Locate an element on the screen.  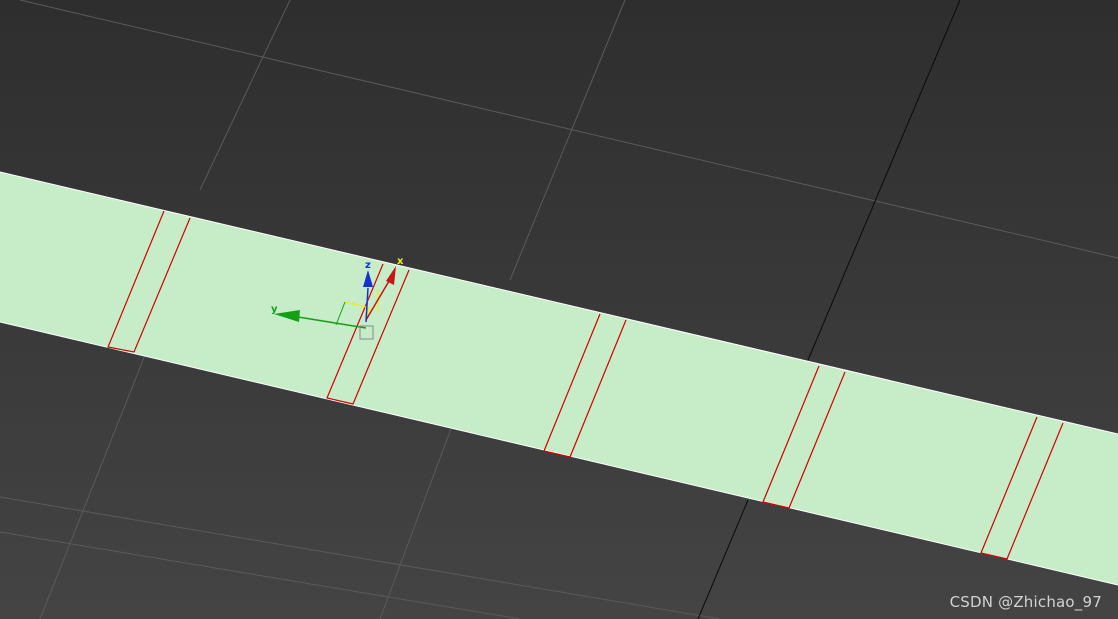
watermark: CSDN @Zhichao_97 is located at coordinates (1025, 602).